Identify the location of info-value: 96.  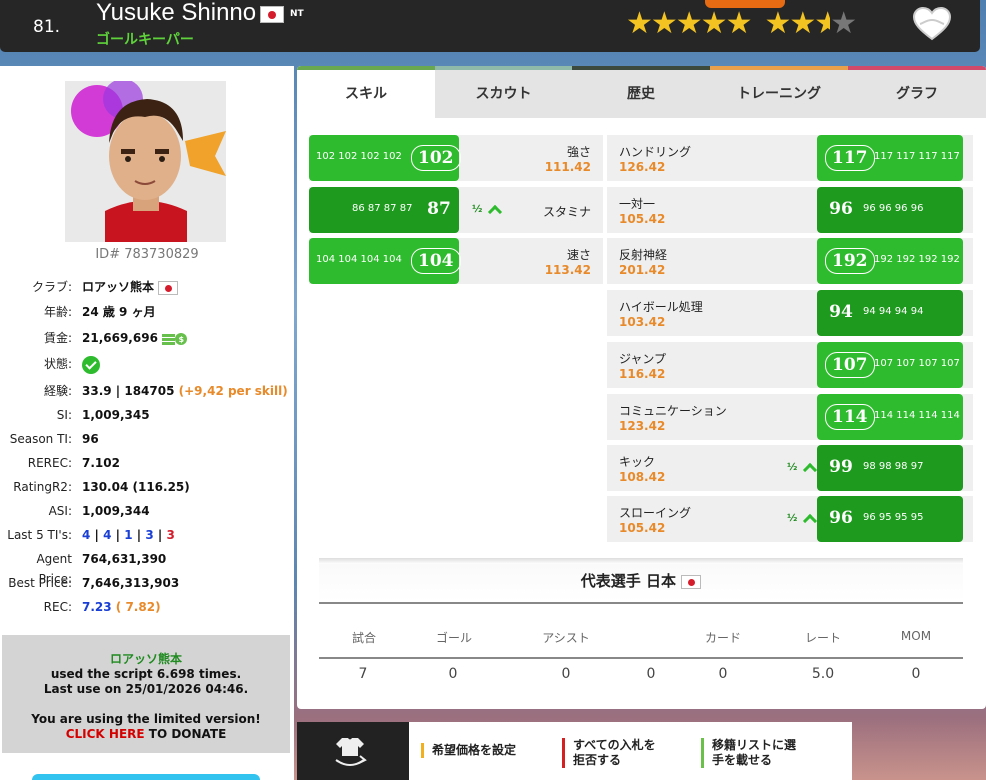
(90, 439).